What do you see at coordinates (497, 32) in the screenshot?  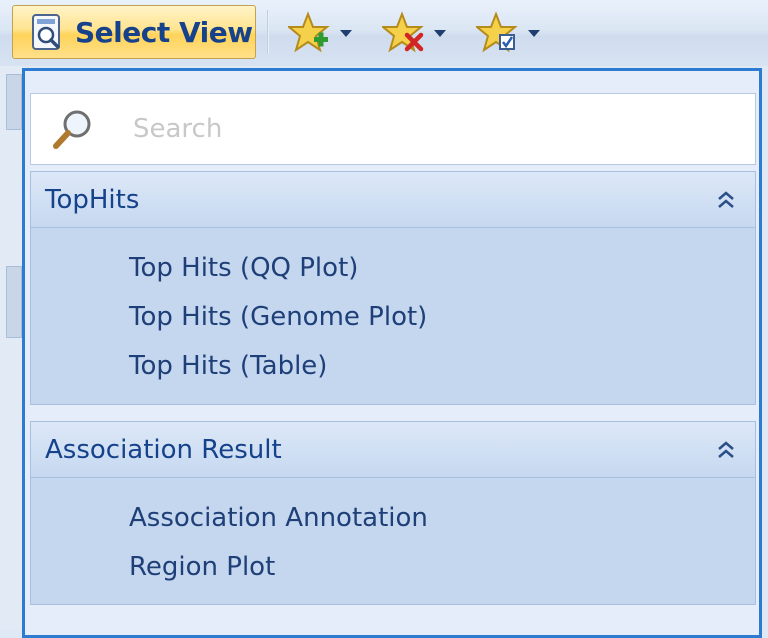 I see `manage-favorites-icon` at bounding box center [497, 32].